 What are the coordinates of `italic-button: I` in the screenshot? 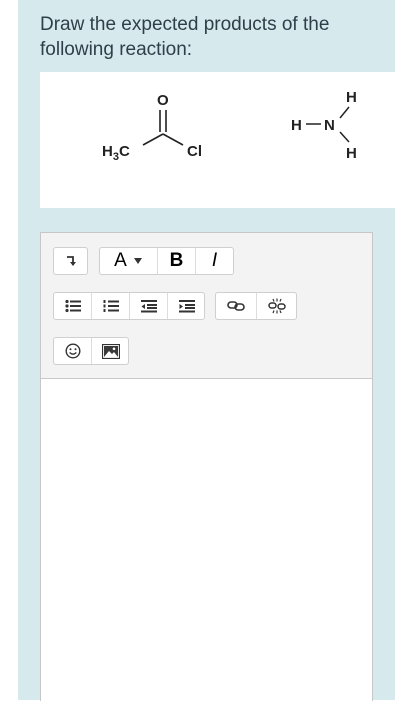 It's located at (214, 261).